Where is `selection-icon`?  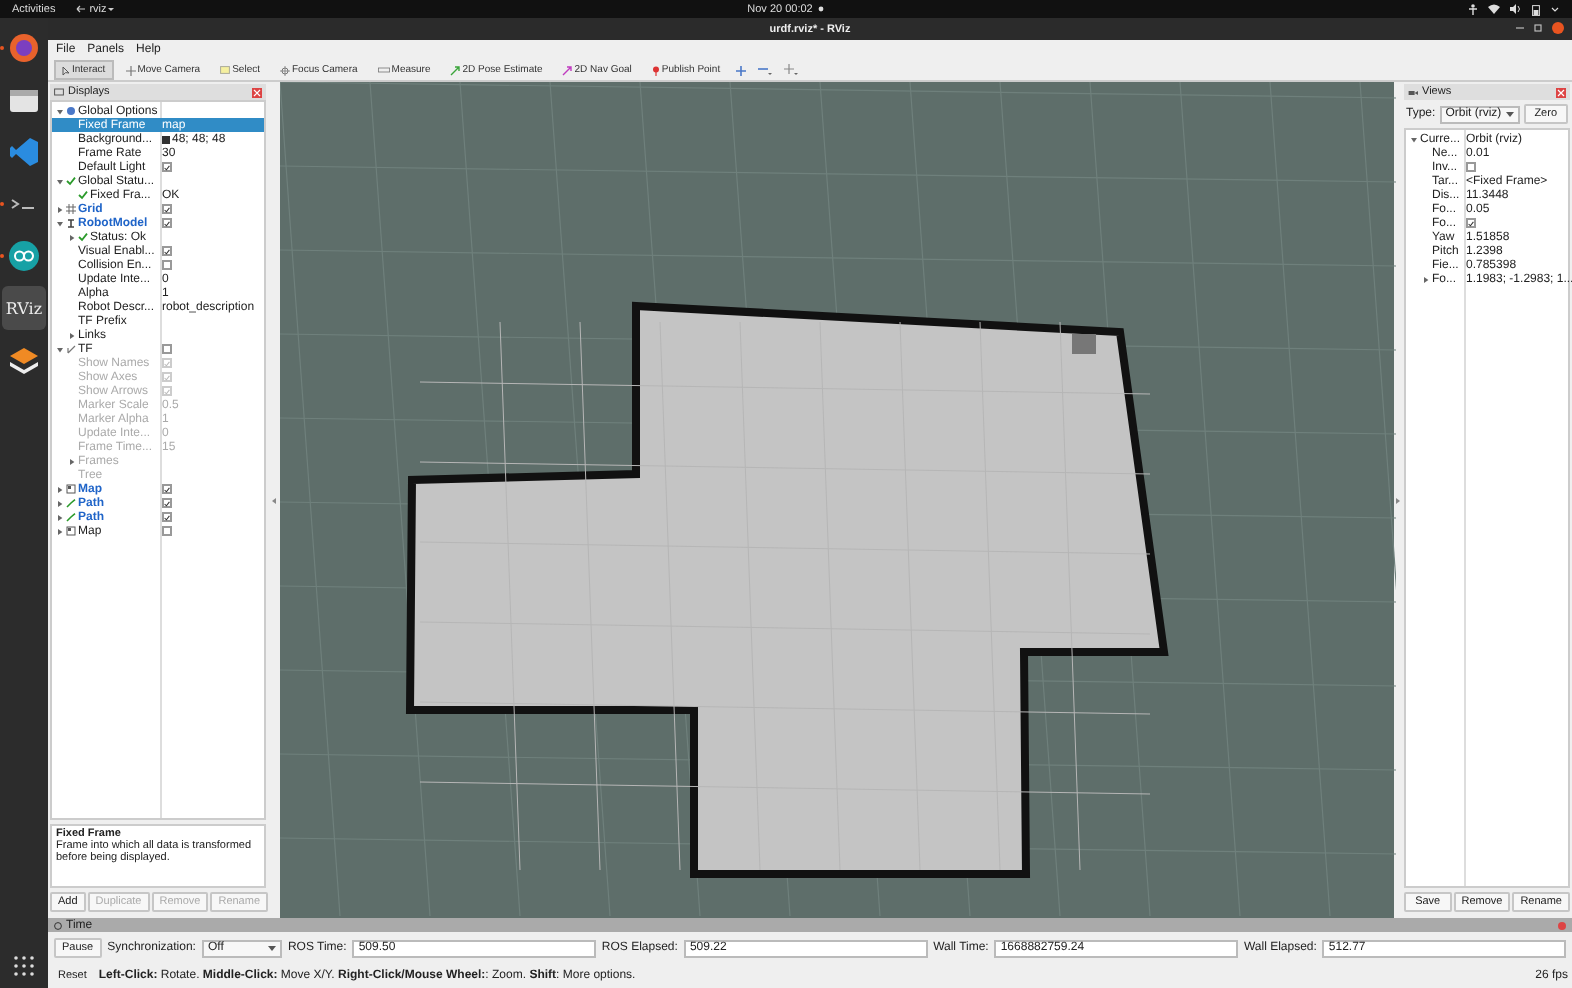
selection-icon is located at coordinates (225, 70).